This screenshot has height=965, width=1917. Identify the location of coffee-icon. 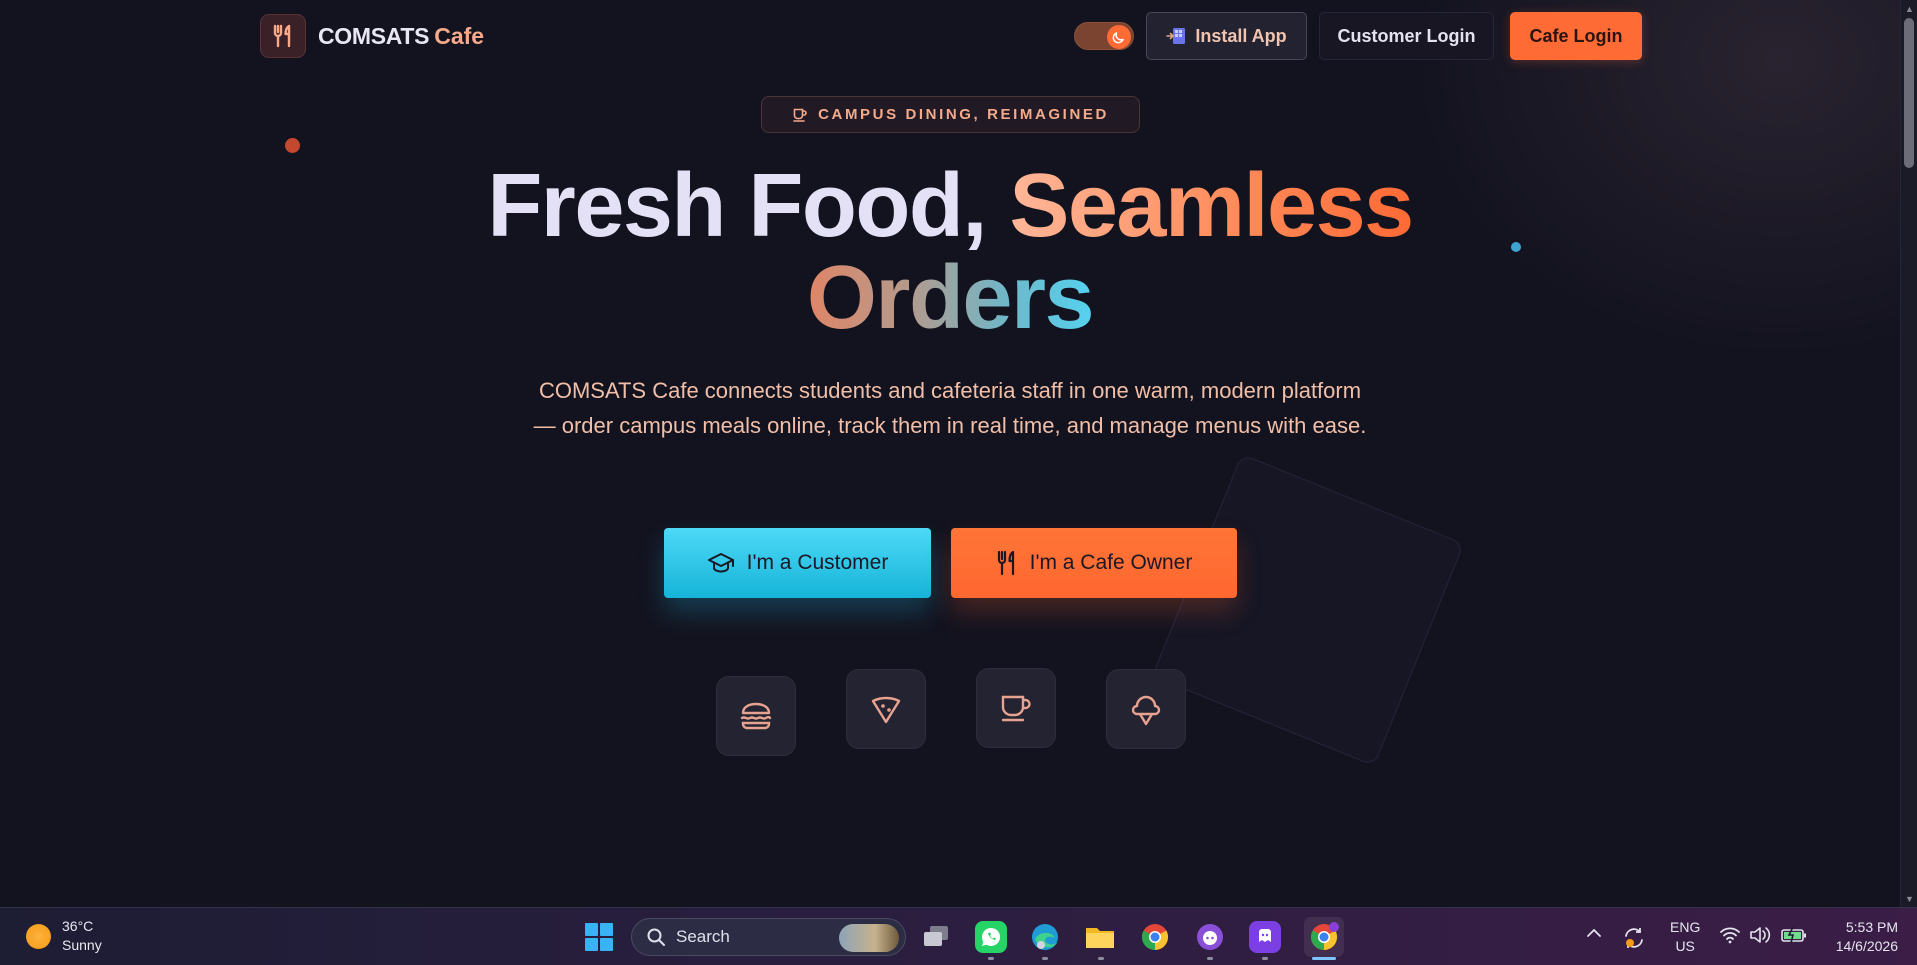
(800, 115).